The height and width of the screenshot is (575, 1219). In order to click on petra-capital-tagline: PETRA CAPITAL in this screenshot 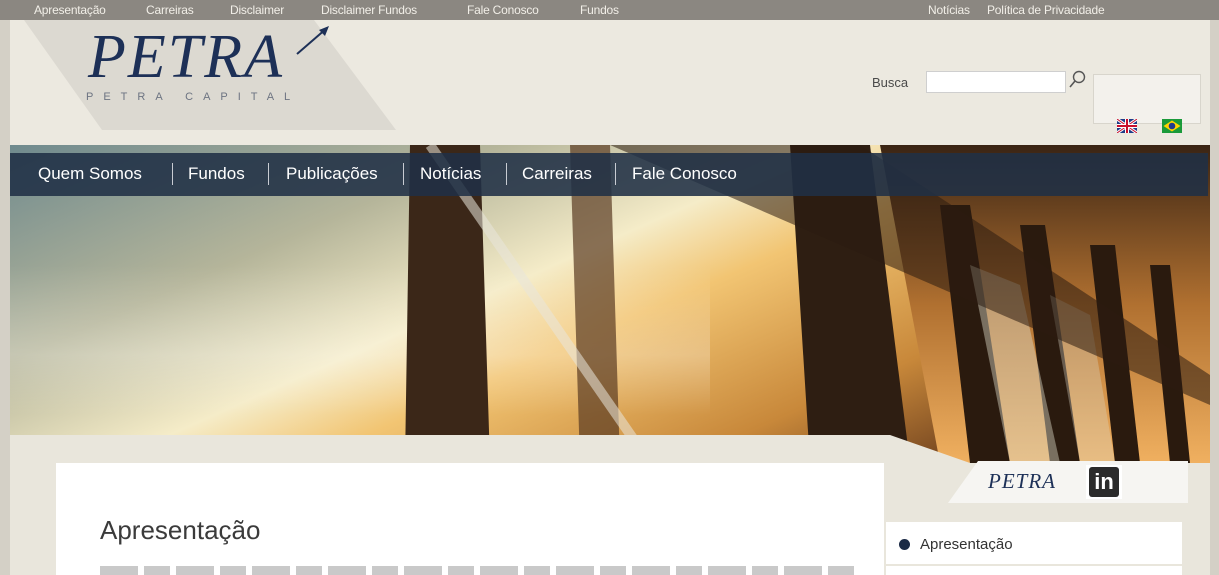, I will do `click(193, 97)`.